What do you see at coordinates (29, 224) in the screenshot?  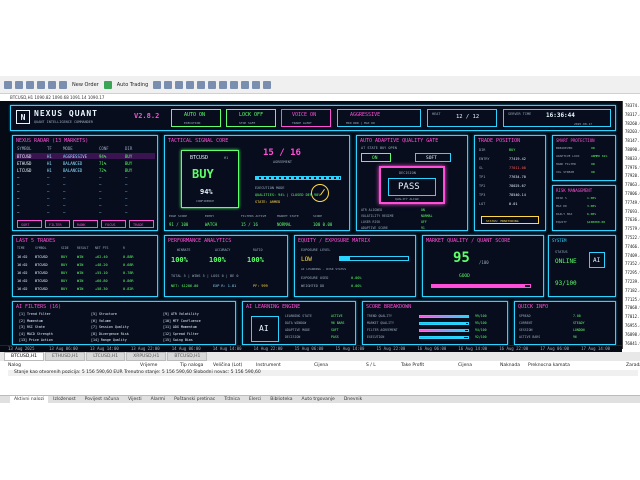 I see `radar-button-sort: SORT` at bounding box center [29, 224].